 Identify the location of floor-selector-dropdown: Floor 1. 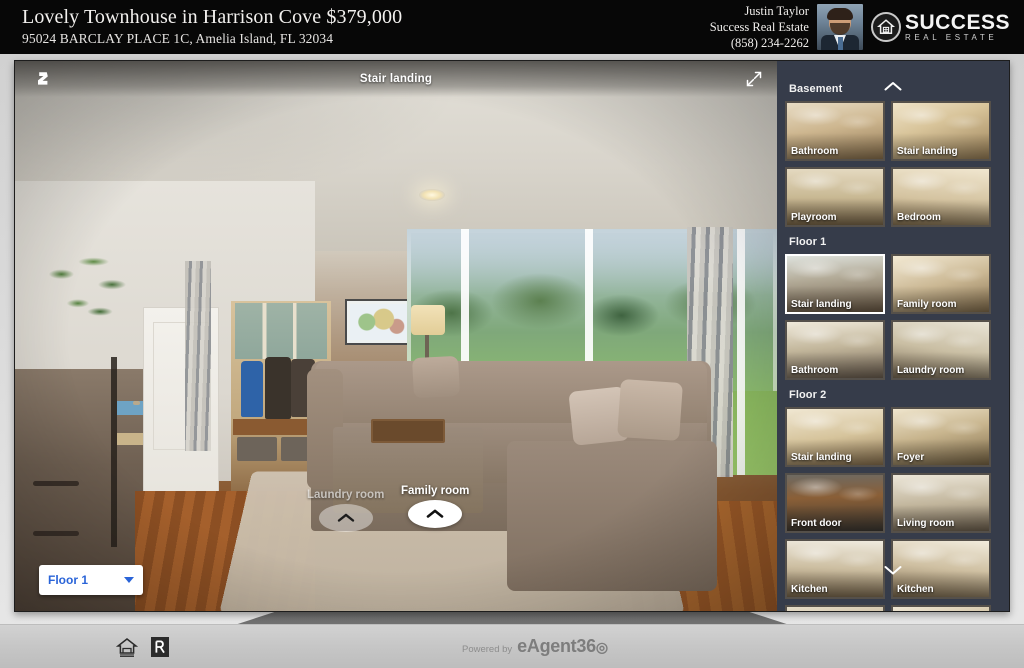
(91, 580).